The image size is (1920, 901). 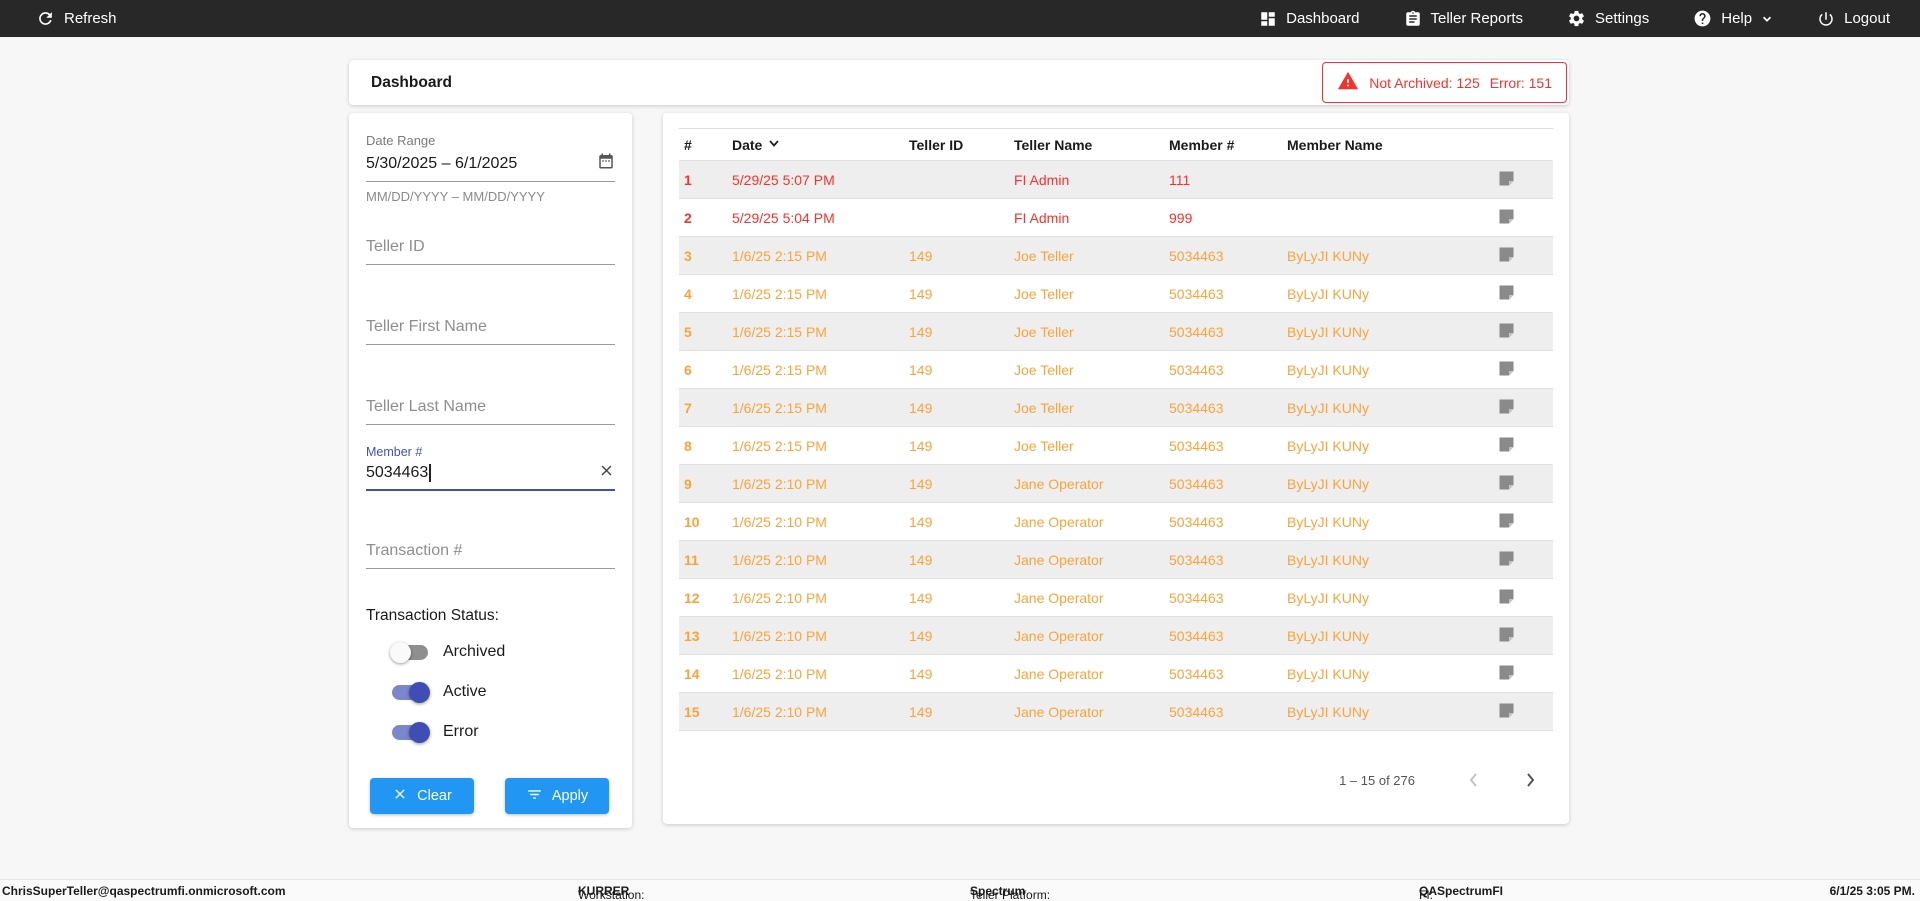 I want to click on help-icon, so click(x=1702, y=18).